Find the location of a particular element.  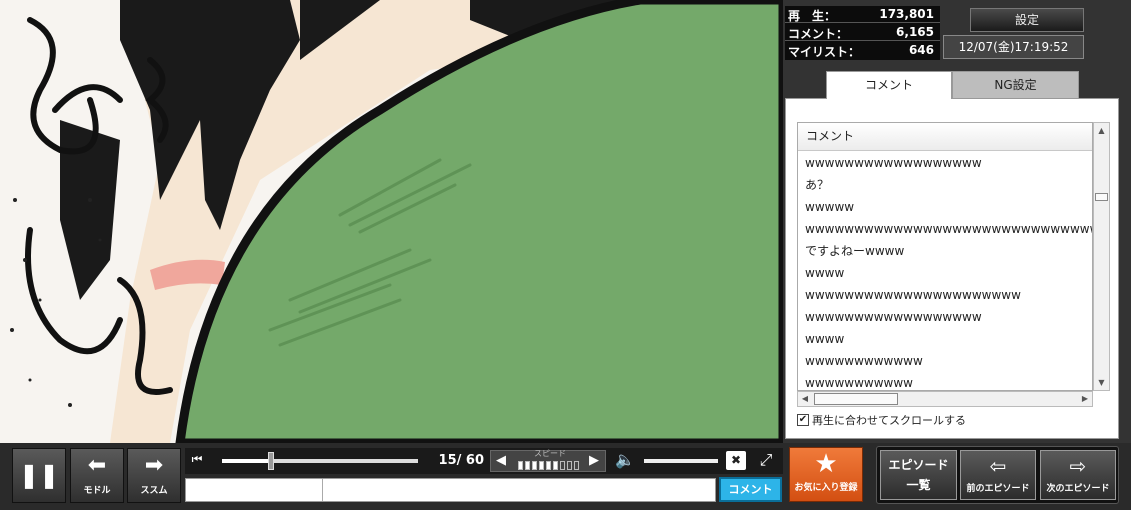

favorite-button: ★ お気に入り登録 is located at coordinates (826, 474).